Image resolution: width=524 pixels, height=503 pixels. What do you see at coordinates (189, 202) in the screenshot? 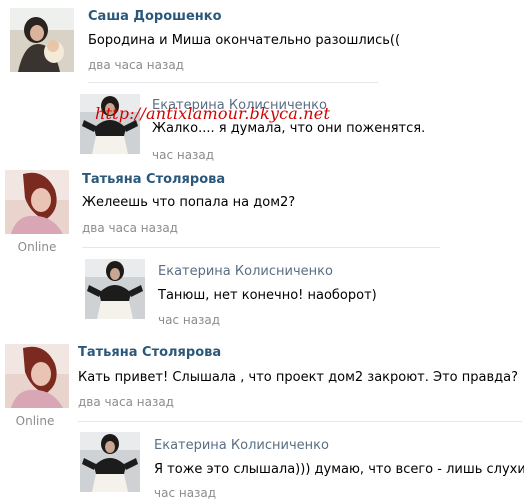
I see `comment-text: Желеешь что попала на дом2?` at bounding box center [189, 202].